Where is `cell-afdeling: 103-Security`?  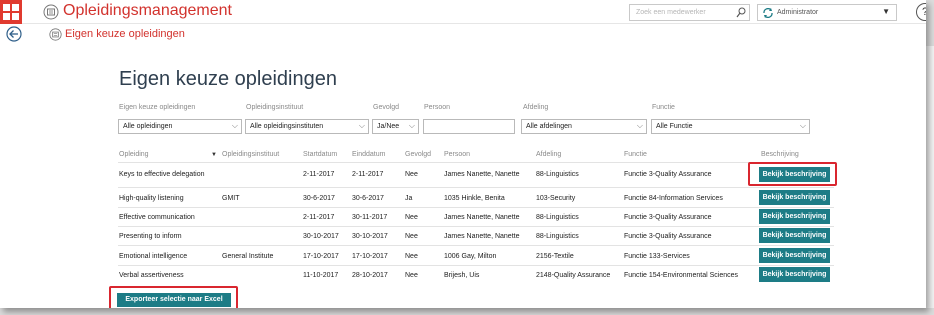
cell-afdeling: 103-Security is located at coordinates (556, 198).